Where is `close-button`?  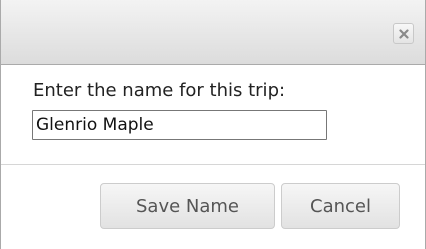 close-button is located at coordinates (403, 33).